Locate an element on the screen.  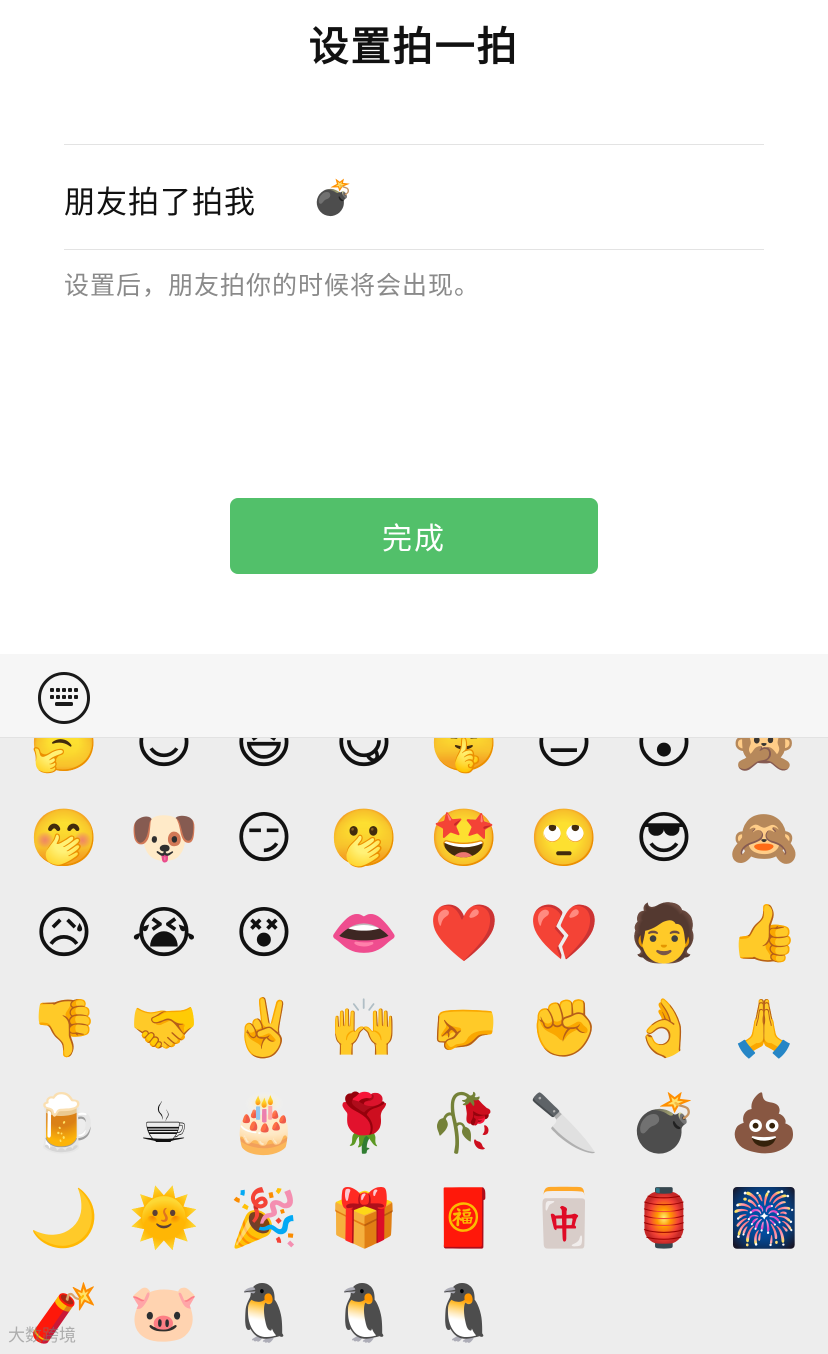
wow-emoji: 🤩 is located at coordinates (464, 838).